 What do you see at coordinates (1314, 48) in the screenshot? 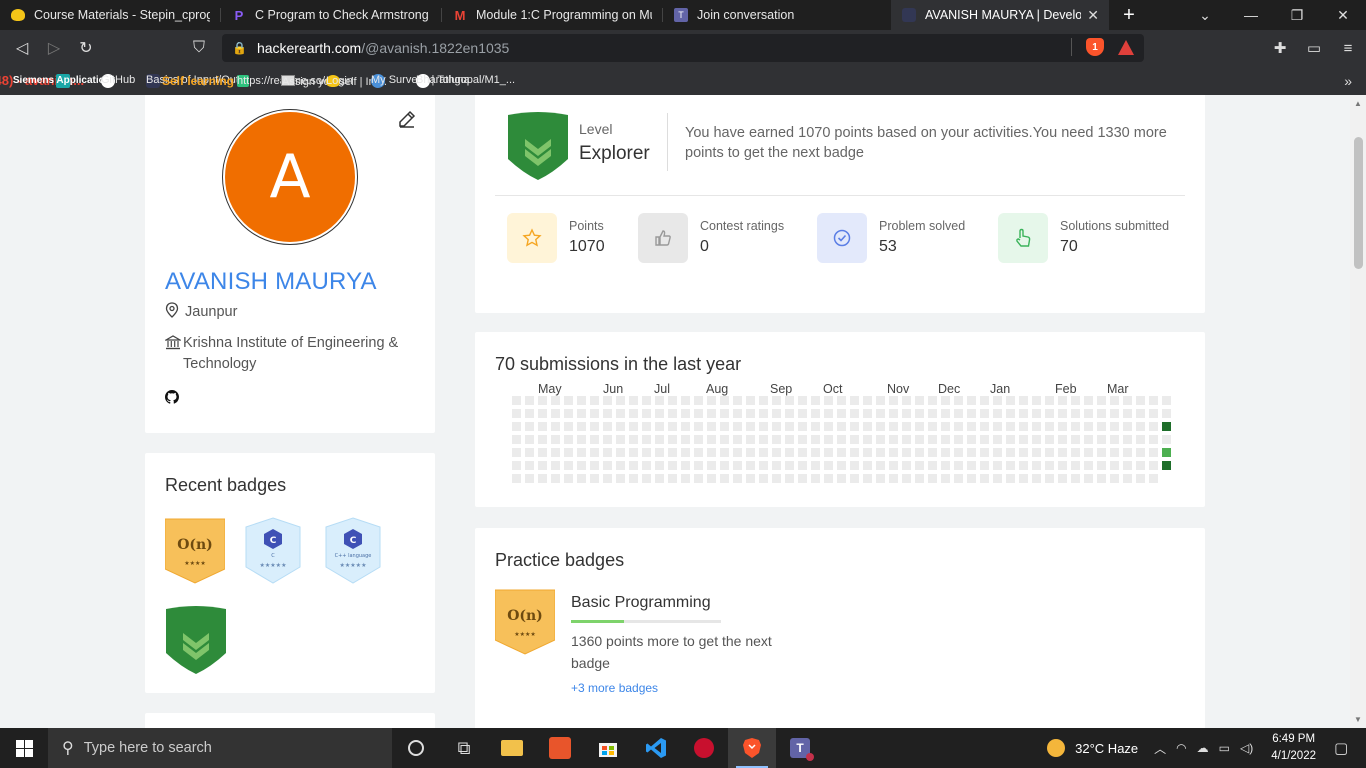
I see `wallet-icon: ▭` at bounding box center [1314, 48].